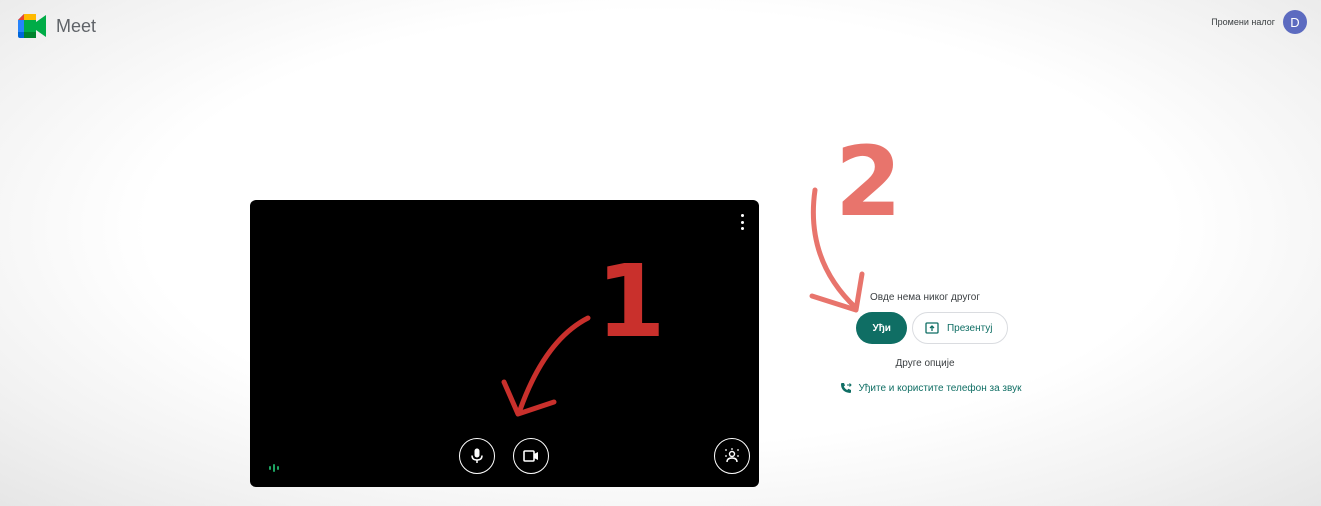 This screenshot has height=506, width=1321. Describe the element at coordinates (847, 388) in the screenshot. I see `phone-forwarded-icon` at that location.